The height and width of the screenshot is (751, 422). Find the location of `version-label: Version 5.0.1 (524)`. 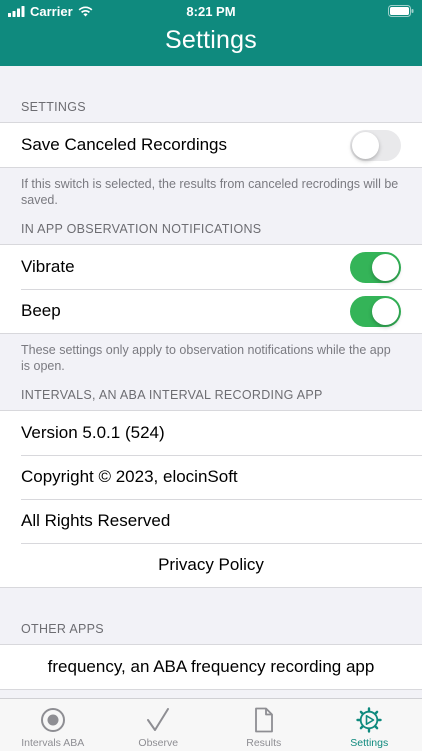

version-label: Version 5.0.1 (524) is located at coordinates (93, 433).